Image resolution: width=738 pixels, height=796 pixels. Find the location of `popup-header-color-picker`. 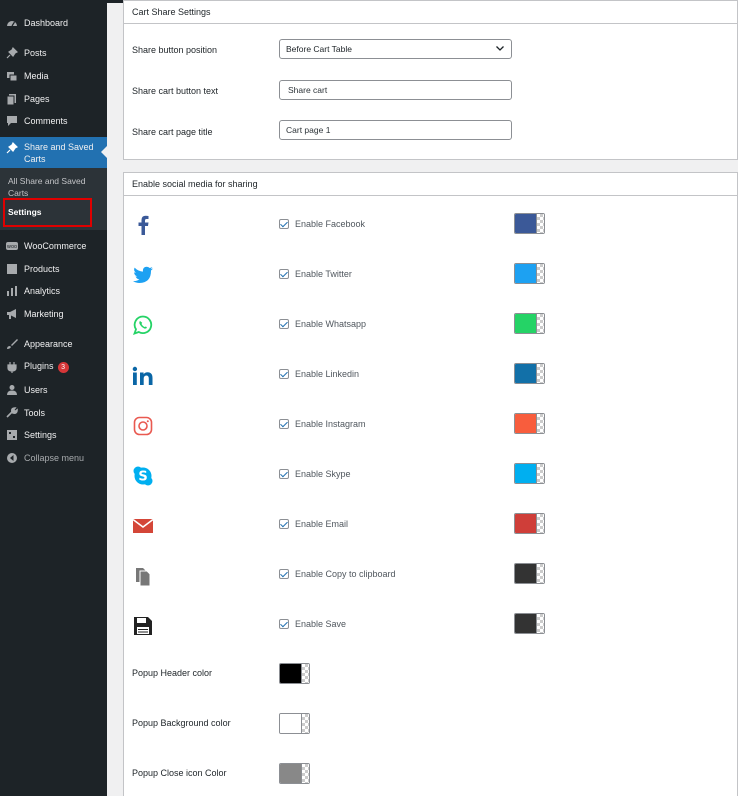

popup-header-color-picker is located at coordinates (294, 673).